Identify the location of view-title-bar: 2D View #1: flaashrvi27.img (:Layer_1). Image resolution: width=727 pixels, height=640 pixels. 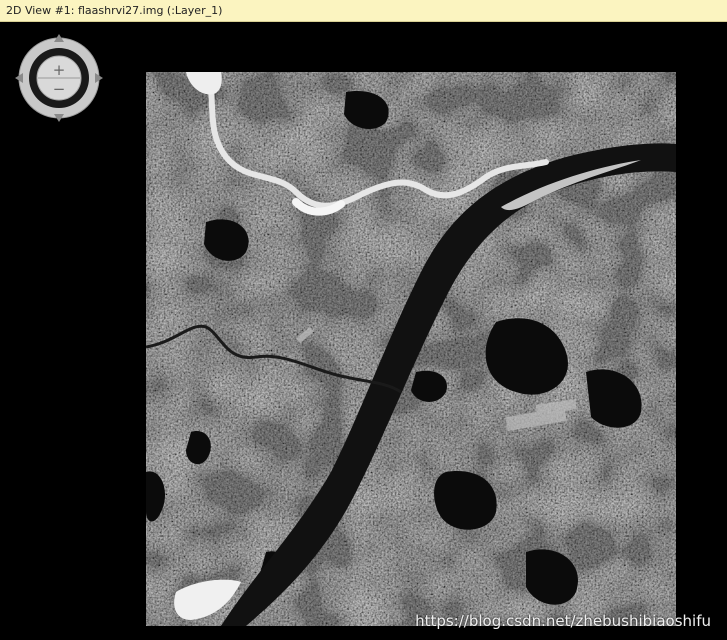
(363, 11).